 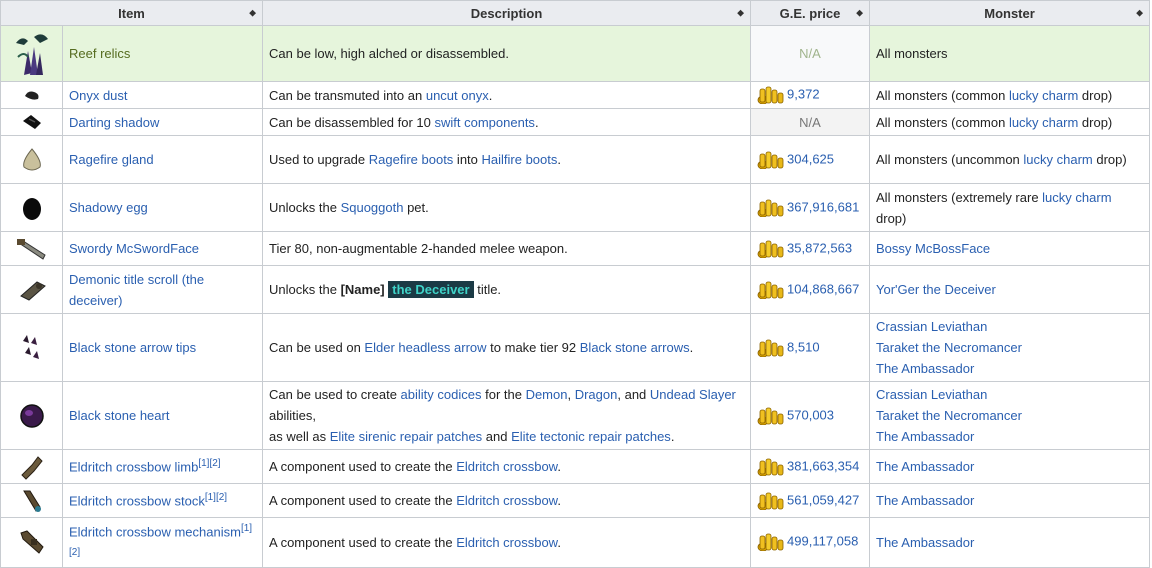 I want to click on name-placeholder: [Name], so click(x=362, y=289).